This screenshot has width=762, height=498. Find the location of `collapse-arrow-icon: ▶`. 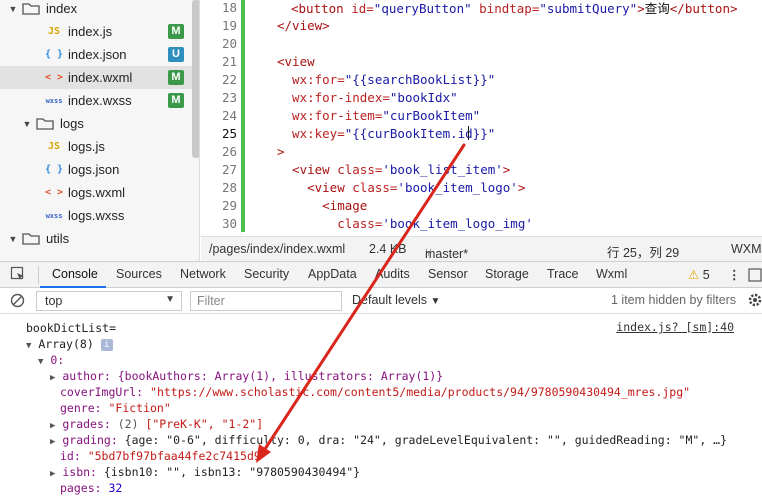

collapse-arrow-icon: ▶ is located at coordinates (53, 442).